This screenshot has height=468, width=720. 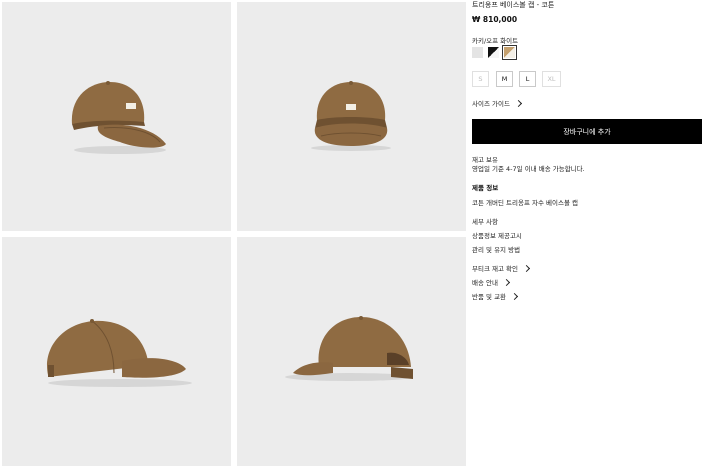 What do you see at coordinates (485, 283) in the screenshot?
I see `shipping-info-label: 배송 안내` at bounding box center [485, 283].